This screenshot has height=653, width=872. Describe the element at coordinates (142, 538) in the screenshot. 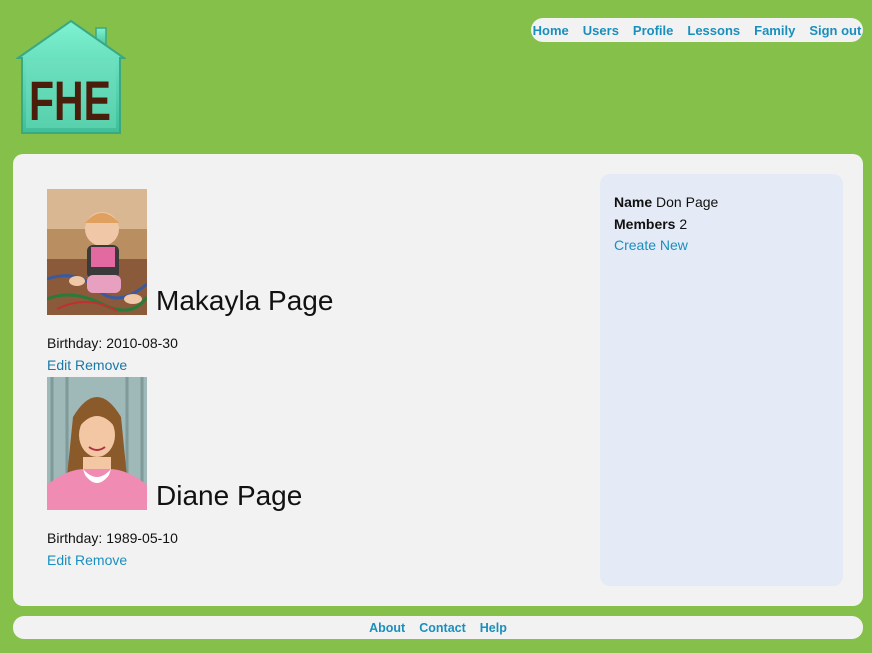

I see `birthday-value: 1989-05-10` at that location.